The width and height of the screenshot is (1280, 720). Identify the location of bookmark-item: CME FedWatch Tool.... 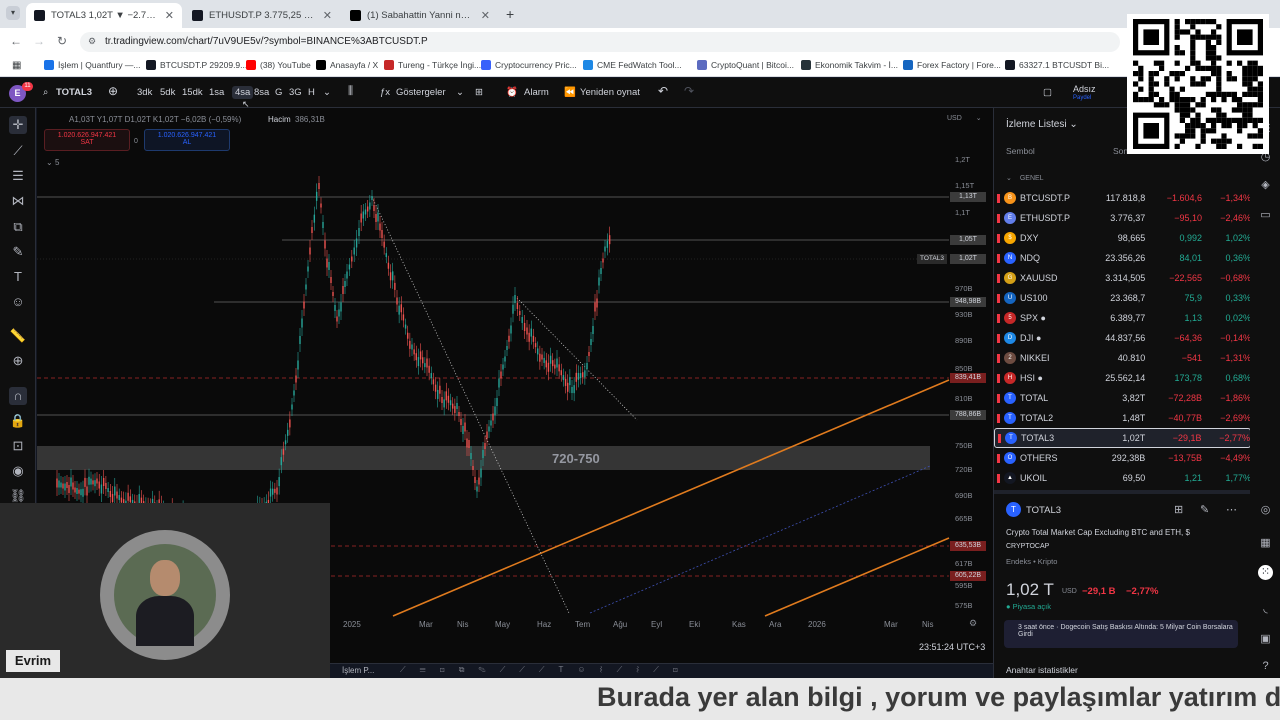
(632, 65).